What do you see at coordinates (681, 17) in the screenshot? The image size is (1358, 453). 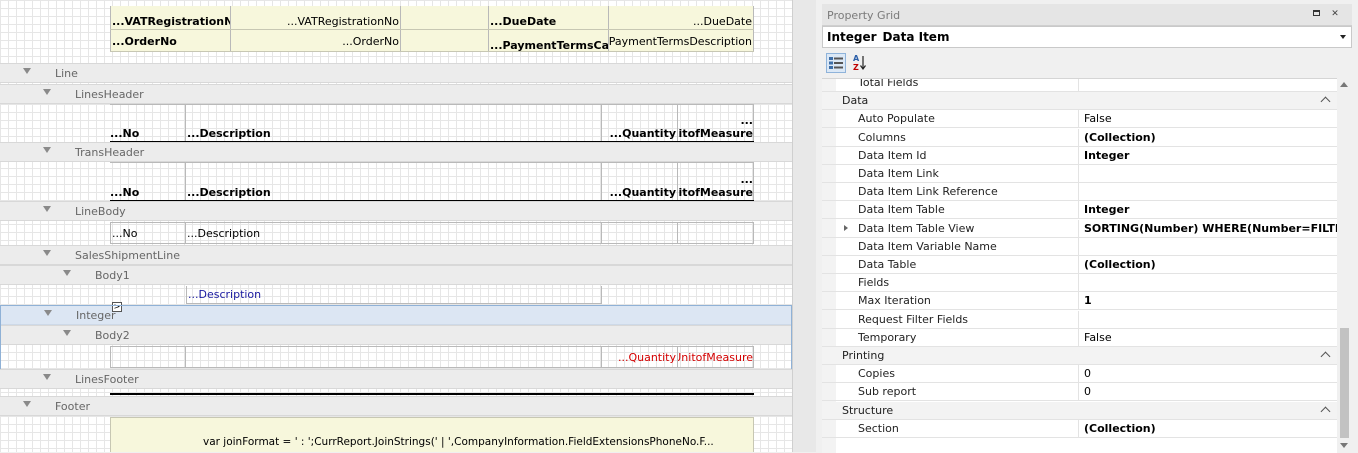 I see `duedate-value-cell: ...DueDate` at bounding box center [681, 17].